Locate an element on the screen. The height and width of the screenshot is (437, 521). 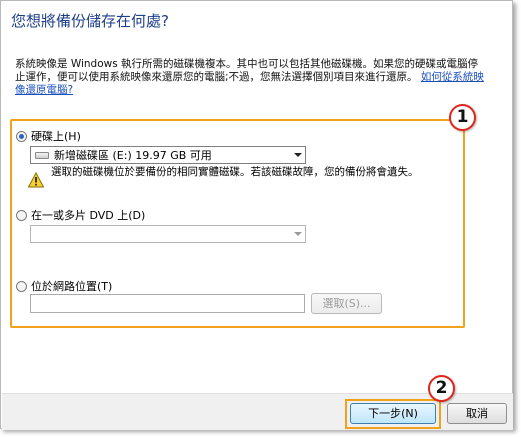
next-button: 下一步(N) is located at coordinates (393, 413).